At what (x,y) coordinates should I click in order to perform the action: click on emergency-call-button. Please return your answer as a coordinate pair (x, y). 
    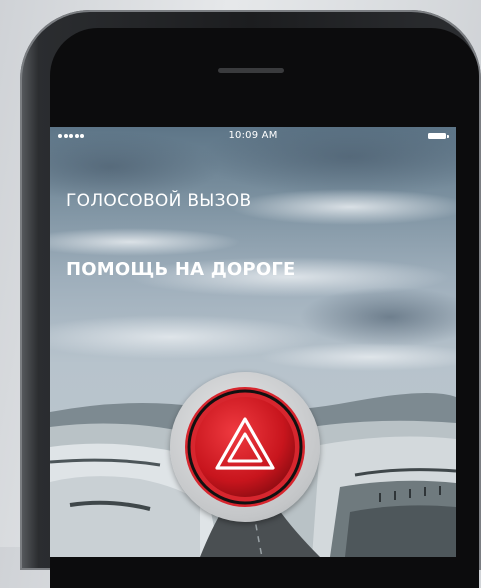
    Looking at the image, I should click on (245, 447).